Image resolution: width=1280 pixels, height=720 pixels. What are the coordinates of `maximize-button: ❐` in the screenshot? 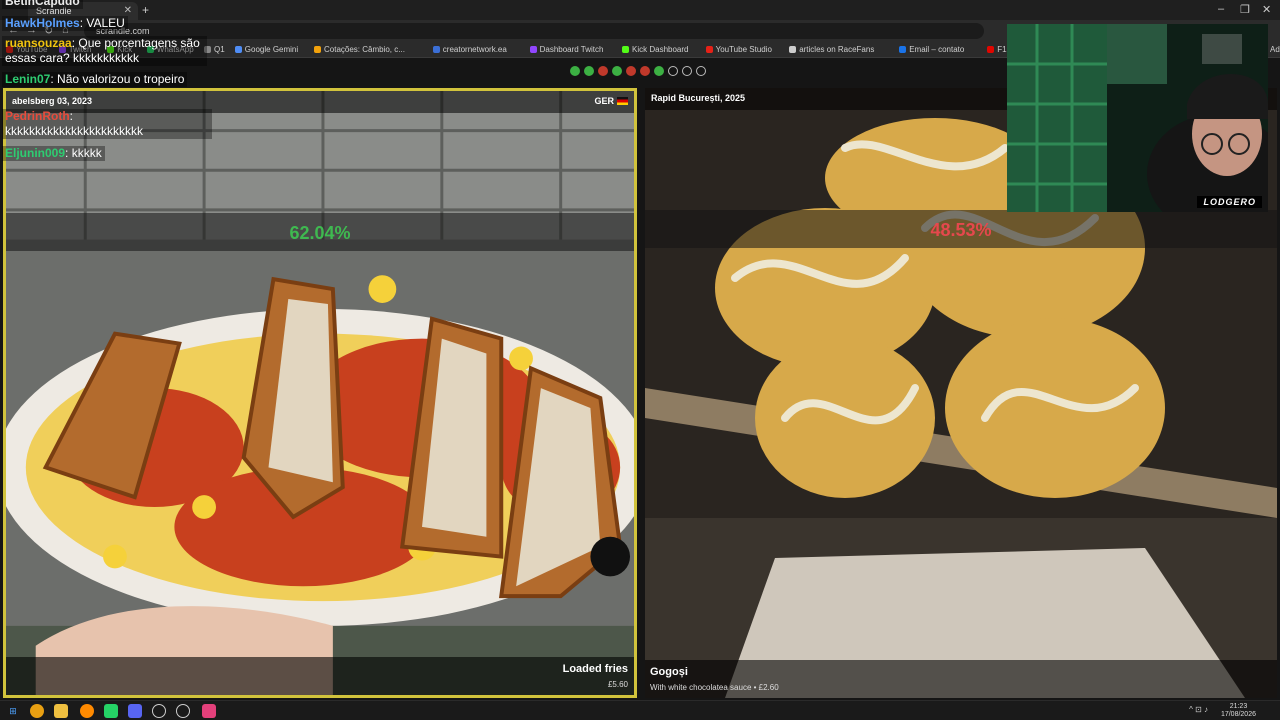 It's located at (1245, 9).